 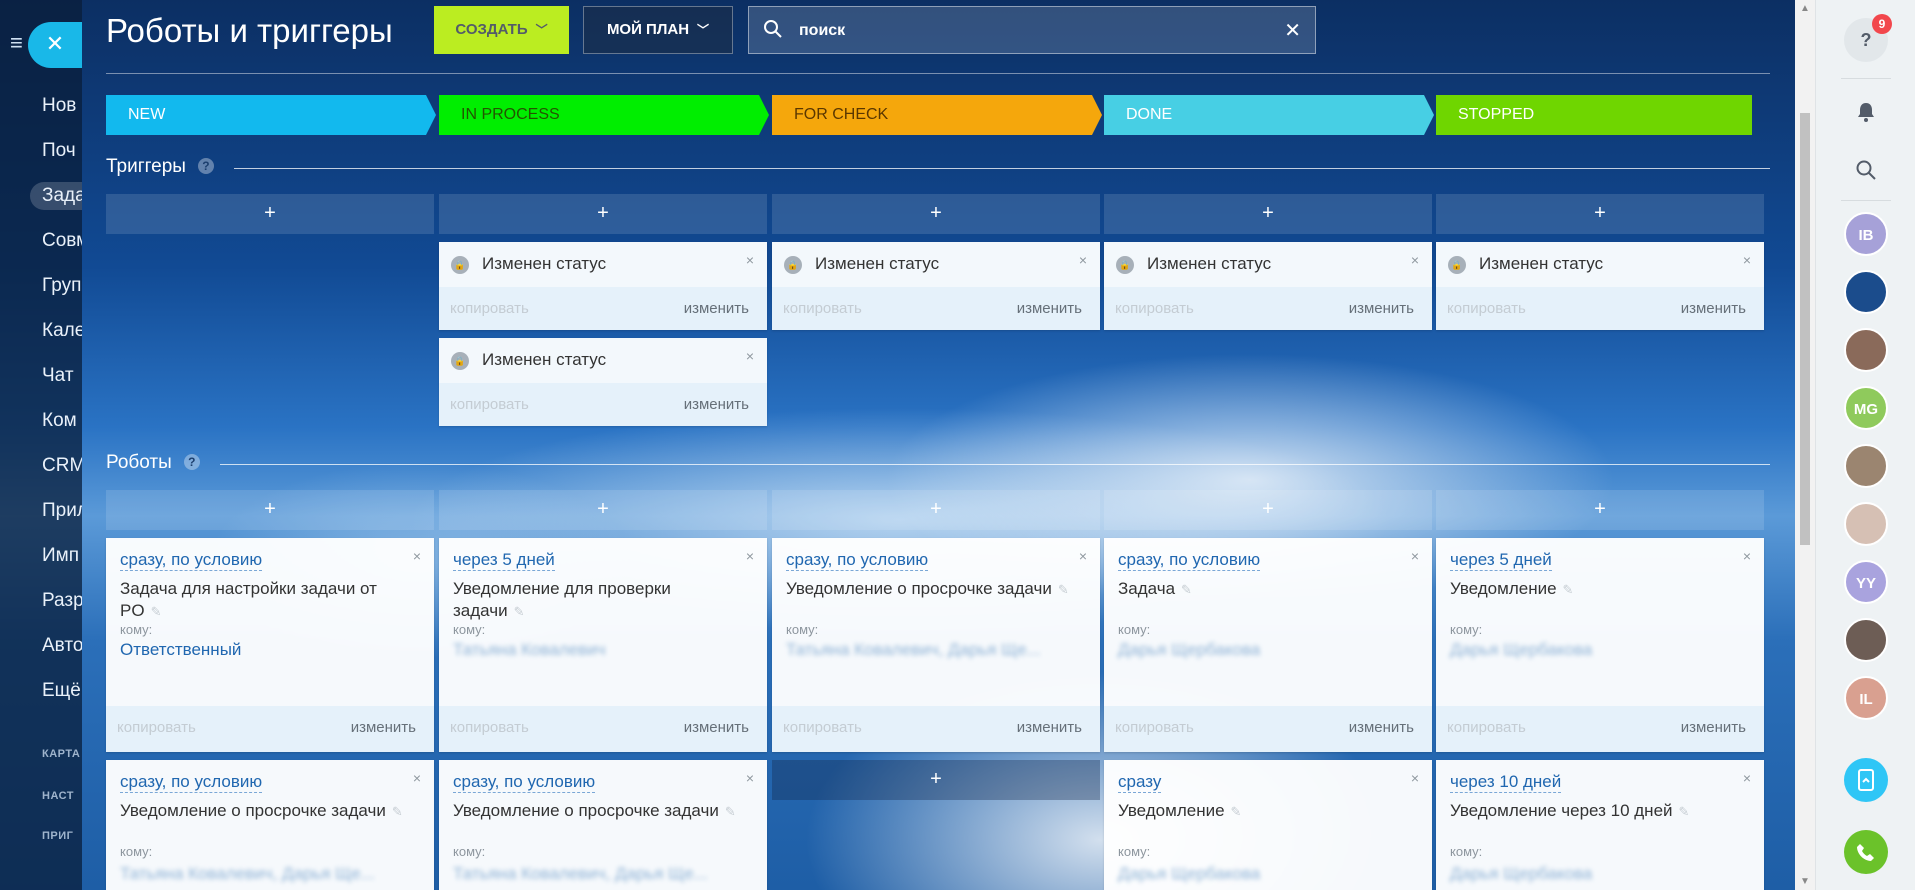 I want to click on left-menu-item: Имп, so click(x=60, y=556).